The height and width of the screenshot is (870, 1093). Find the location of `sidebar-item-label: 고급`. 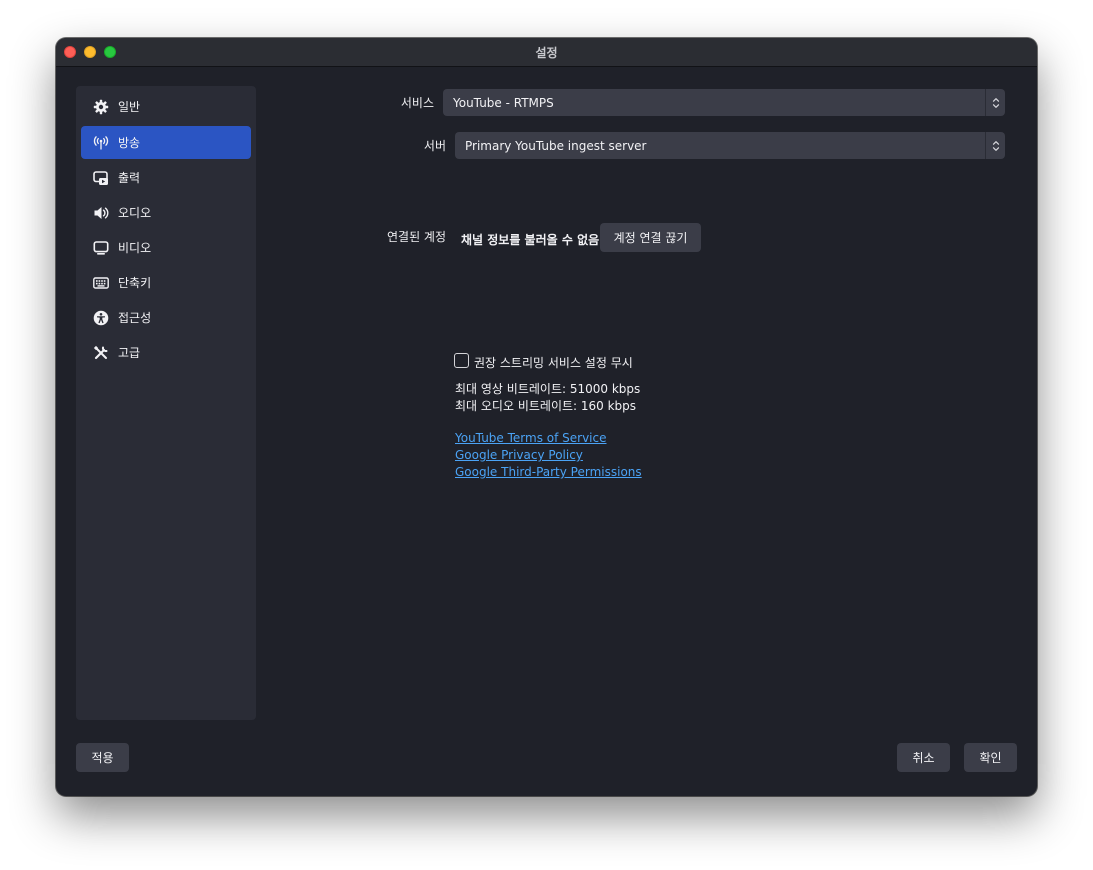

sidebar-item-label: 고급 is located at coordinates (129, 353).